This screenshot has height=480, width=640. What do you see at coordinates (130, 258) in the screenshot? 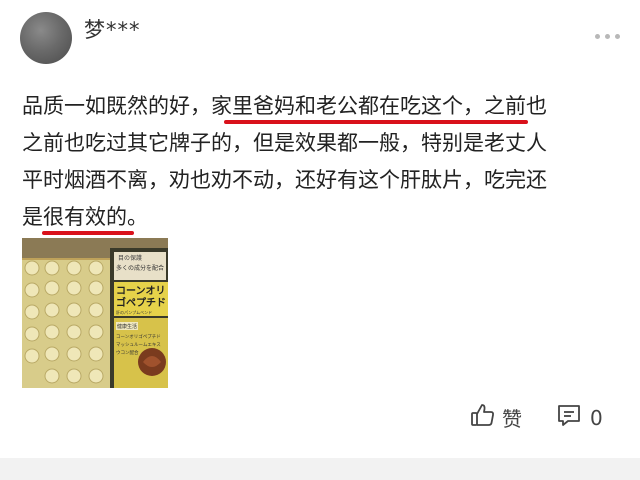
I see `box-label-top: 目の保護` at bounding box center [130, 258].